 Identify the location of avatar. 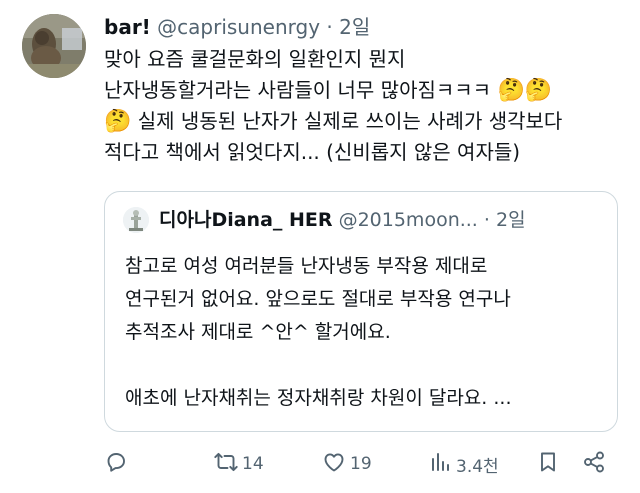
(54, 46).